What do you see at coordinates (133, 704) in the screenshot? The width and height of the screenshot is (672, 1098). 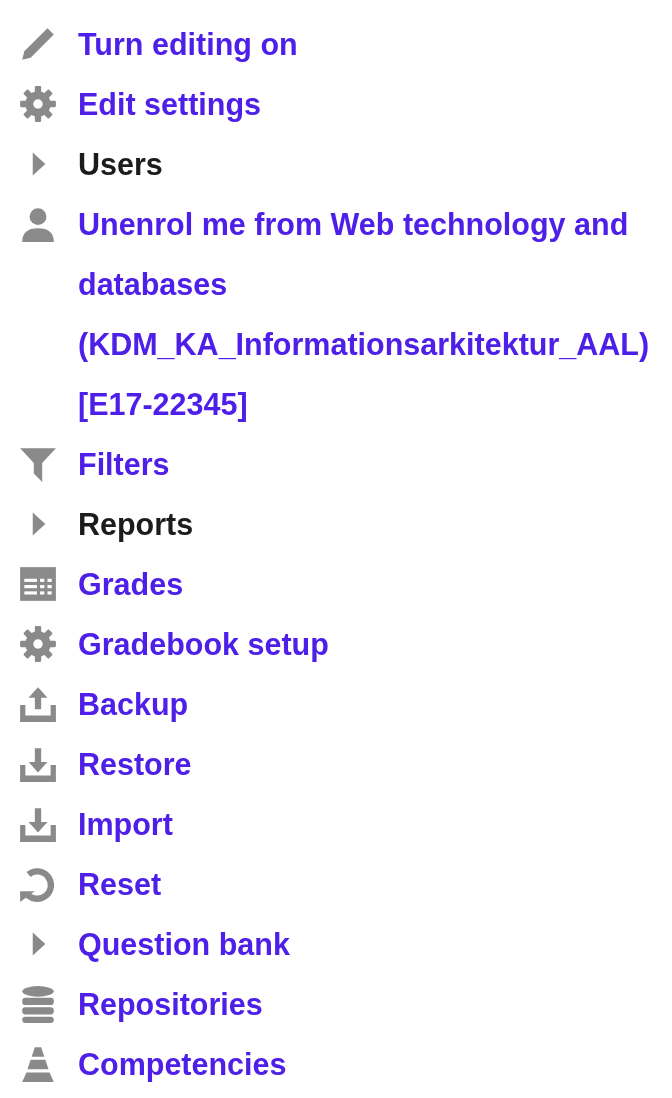 I see `menu-link: Backup` at bounding box center [133, 704].